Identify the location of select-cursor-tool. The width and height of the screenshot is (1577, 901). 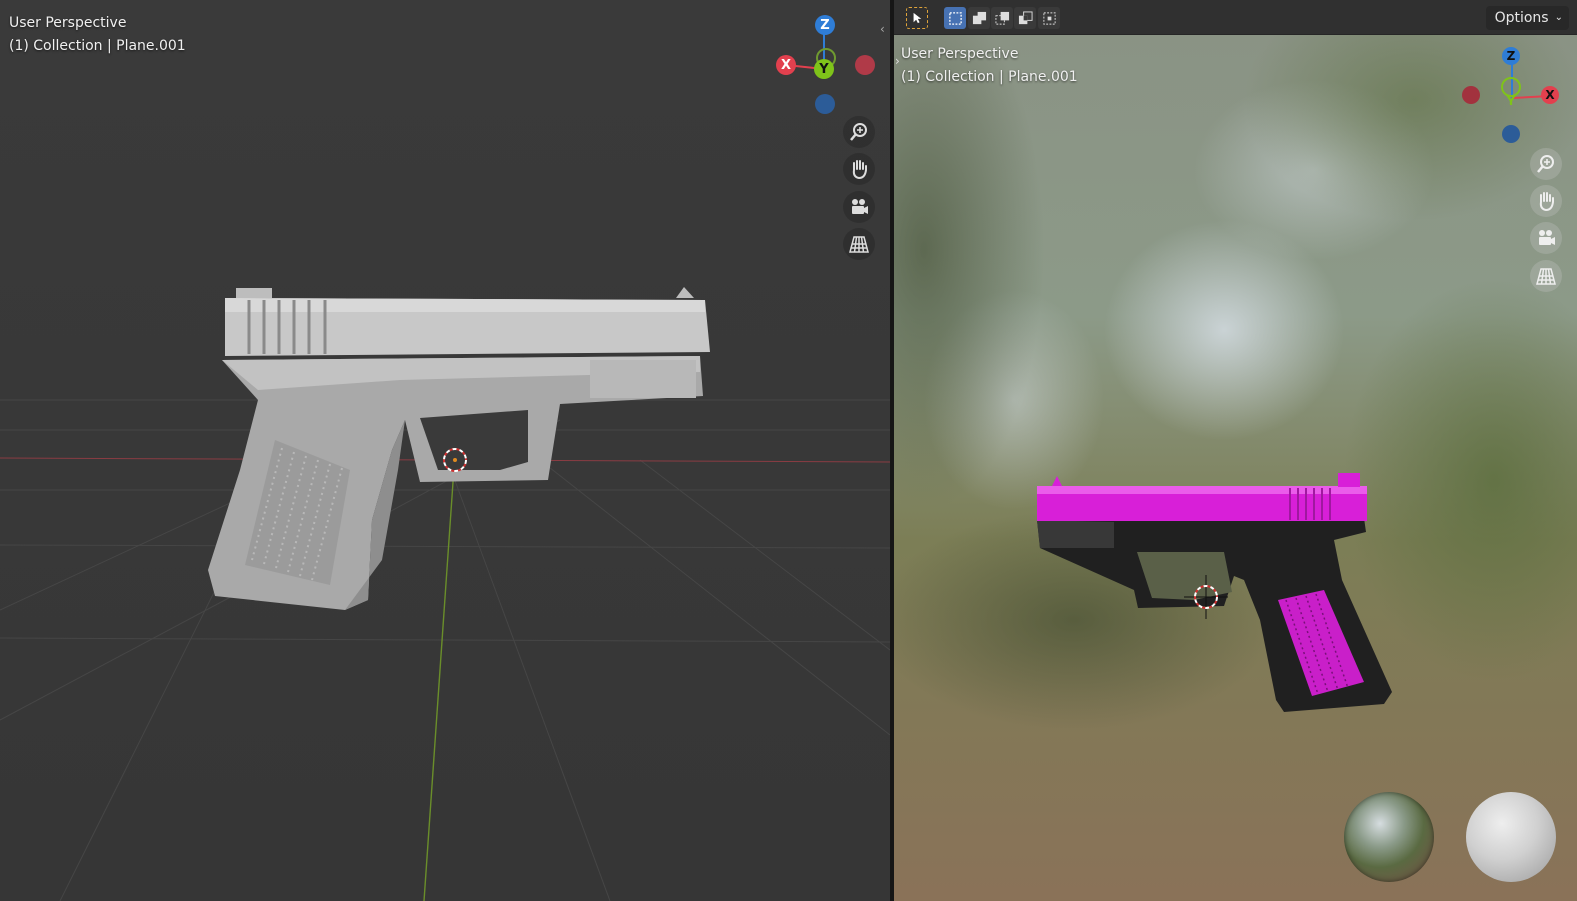
(917, 18).